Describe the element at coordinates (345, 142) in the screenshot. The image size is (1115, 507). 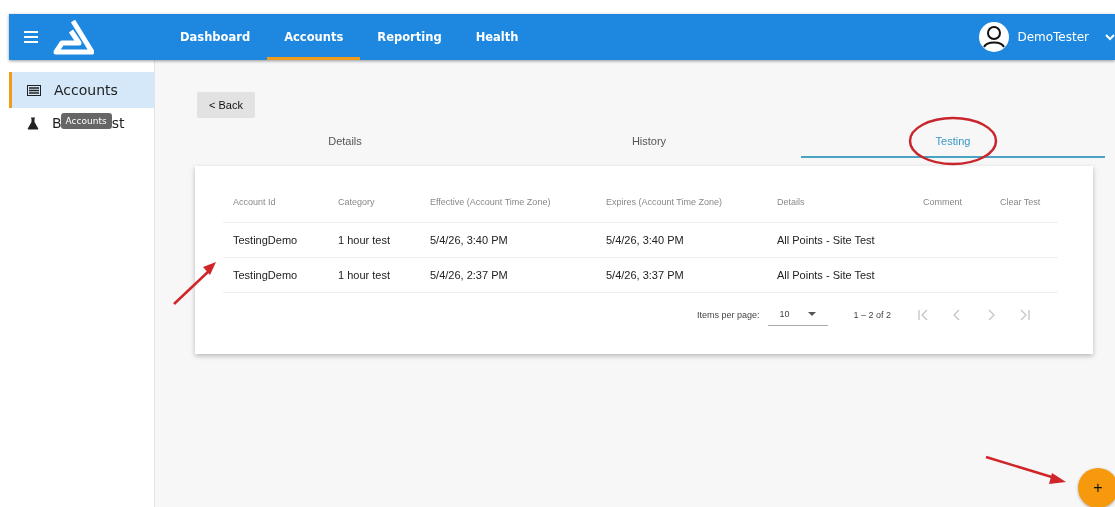
I see `tab: Details` at that location.